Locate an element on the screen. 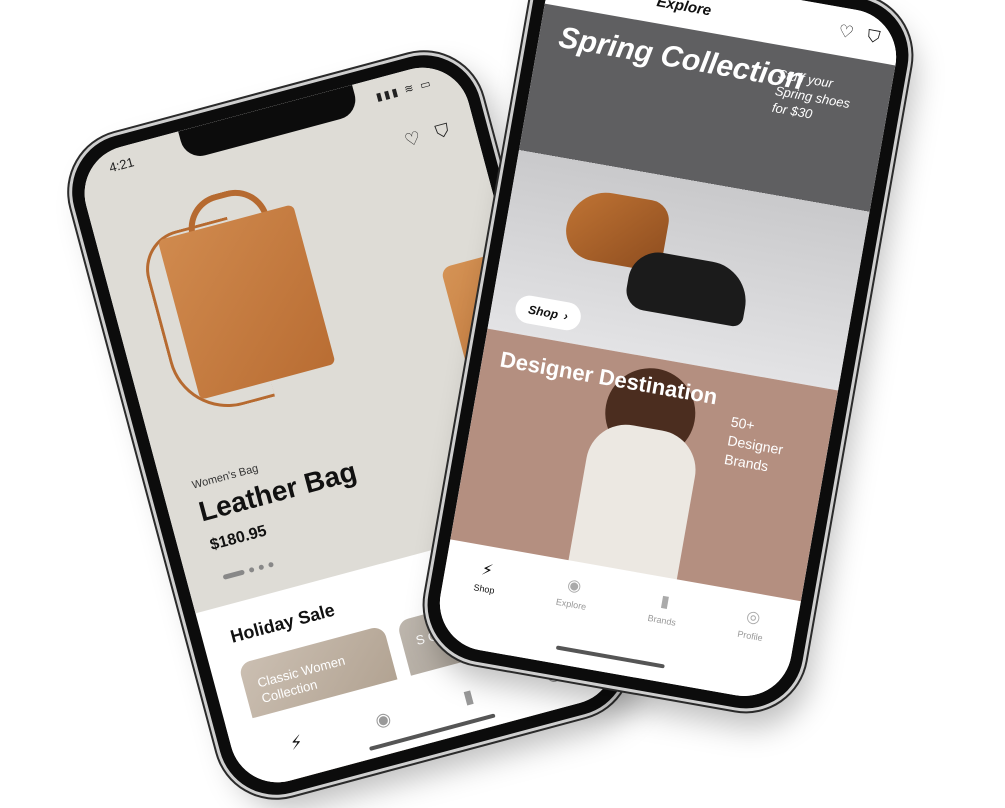 Image resolution: width=1005 pixels, height=808 pixels. nav-label: Explore is located at coordinates (571, 604).